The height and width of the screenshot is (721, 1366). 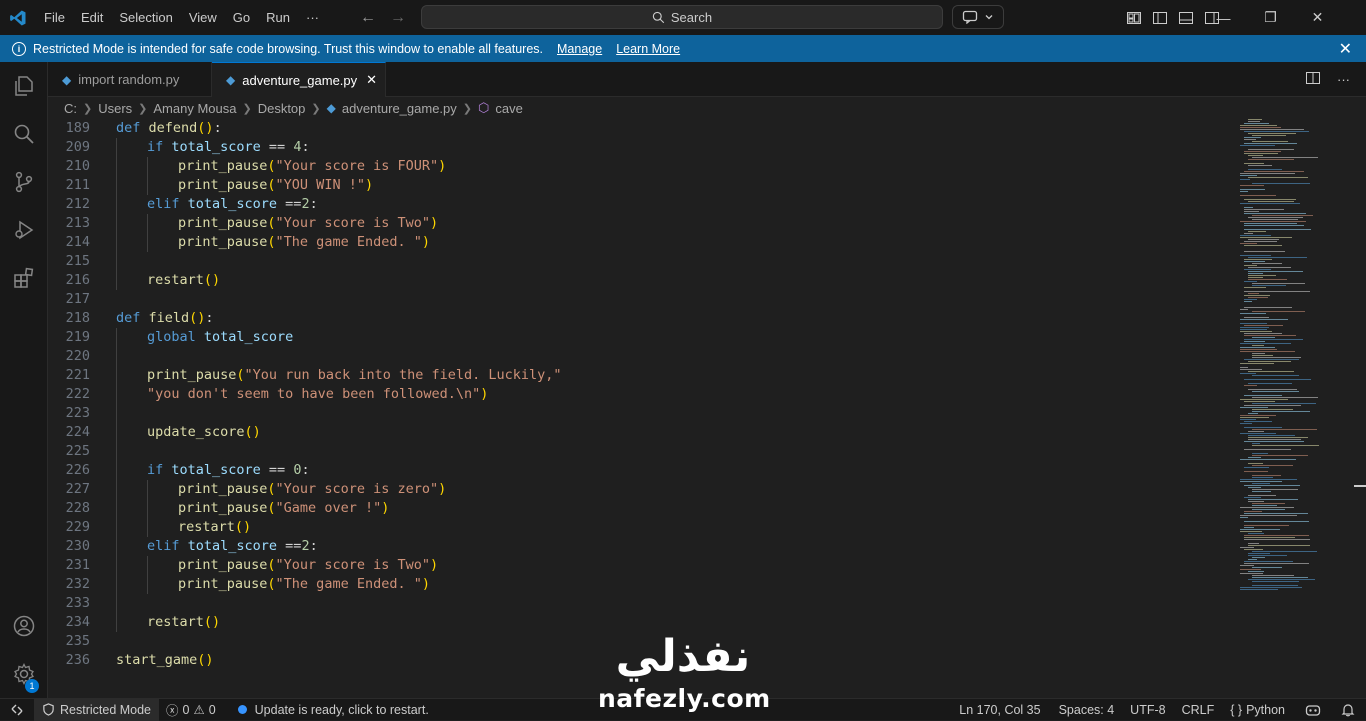 What do you see at coordinates (579, 49) in the screenshot?
I see `manage-link: Manage` at bounding box center [579, 49].